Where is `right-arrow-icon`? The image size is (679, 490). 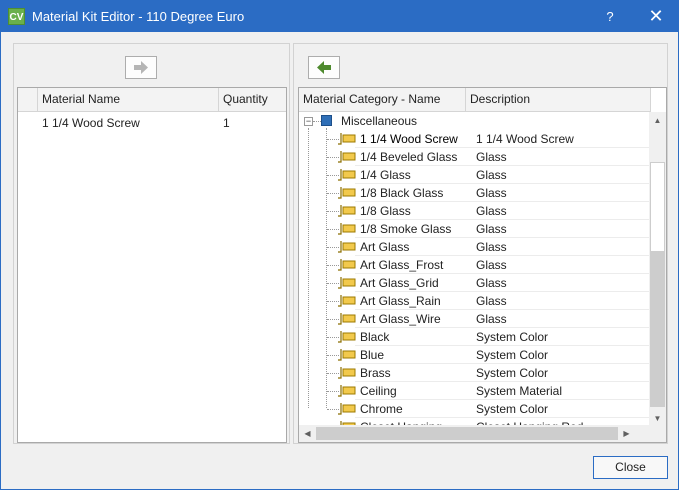 right-arrow-icon is located at coordinates (141, 67).